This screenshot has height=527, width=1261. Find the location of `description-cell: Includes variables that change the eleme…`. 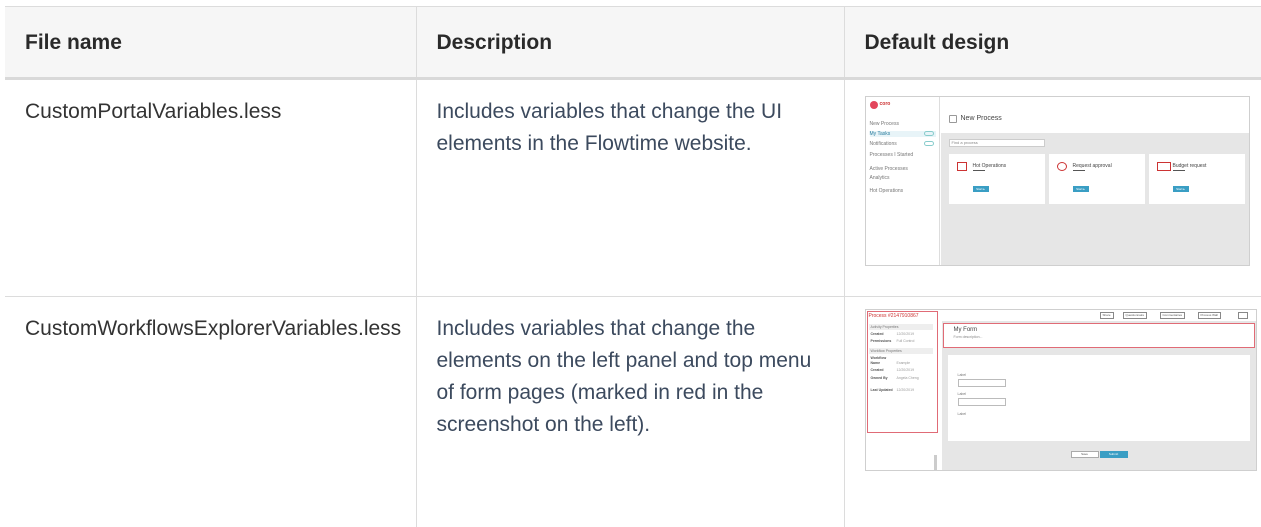

description-cell: Includes variables that change the eleme… is located at coordinates (630, 411).